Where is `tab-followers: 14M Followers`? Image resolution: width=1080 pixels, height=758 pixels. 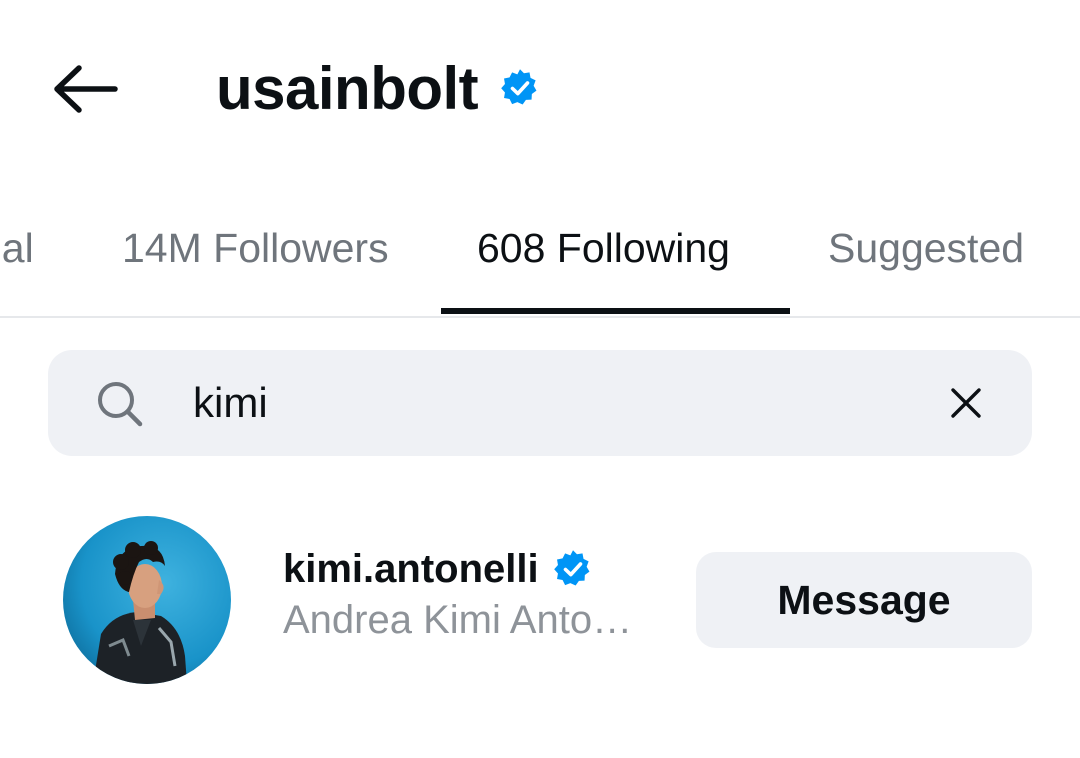
tab-followers: 14M Followers is located at coordinates (255, 248).